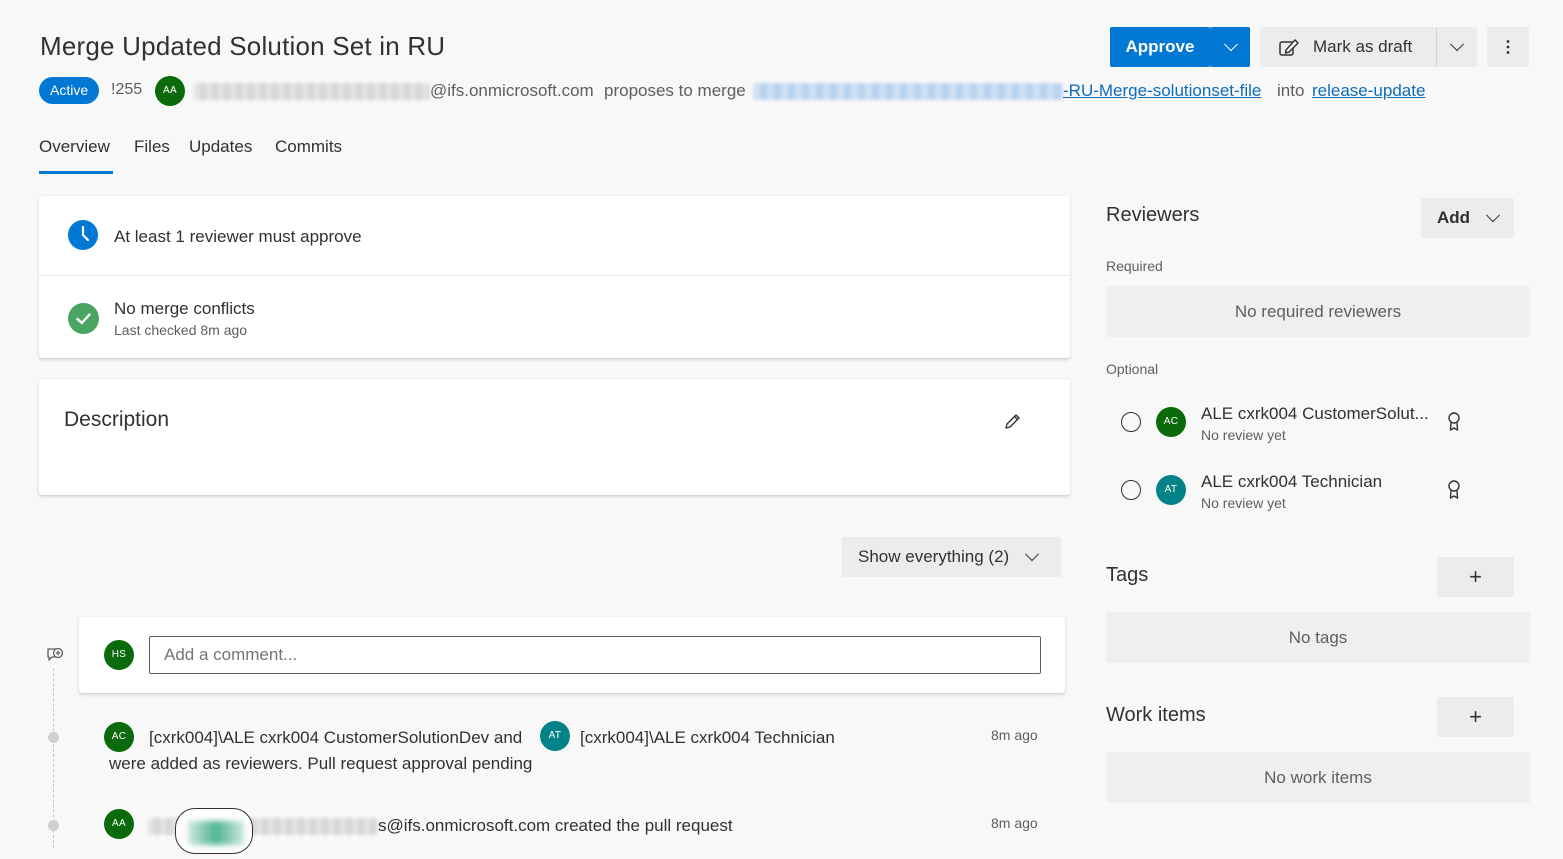 The height and width of the screenshot is (859, 1563). I want to click on edit-pencil-icon, so click(1012, 422).